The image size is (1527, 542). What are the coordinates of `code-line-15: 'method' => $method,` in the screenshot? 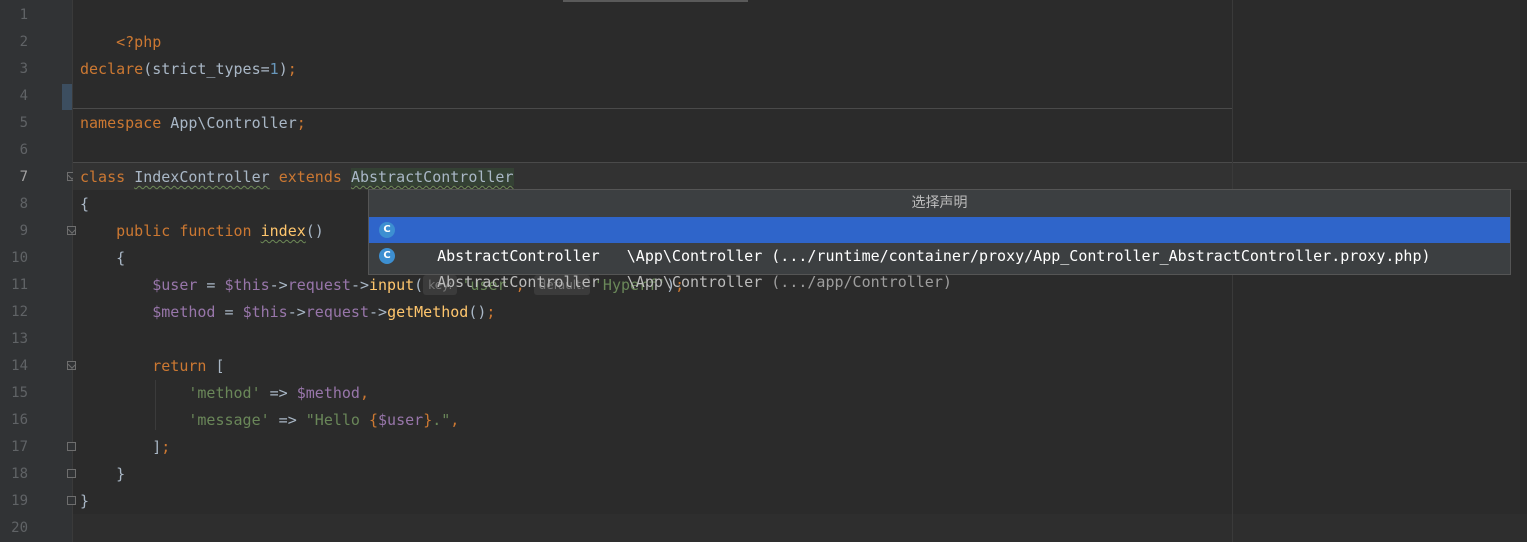 It's located at (224, 393).